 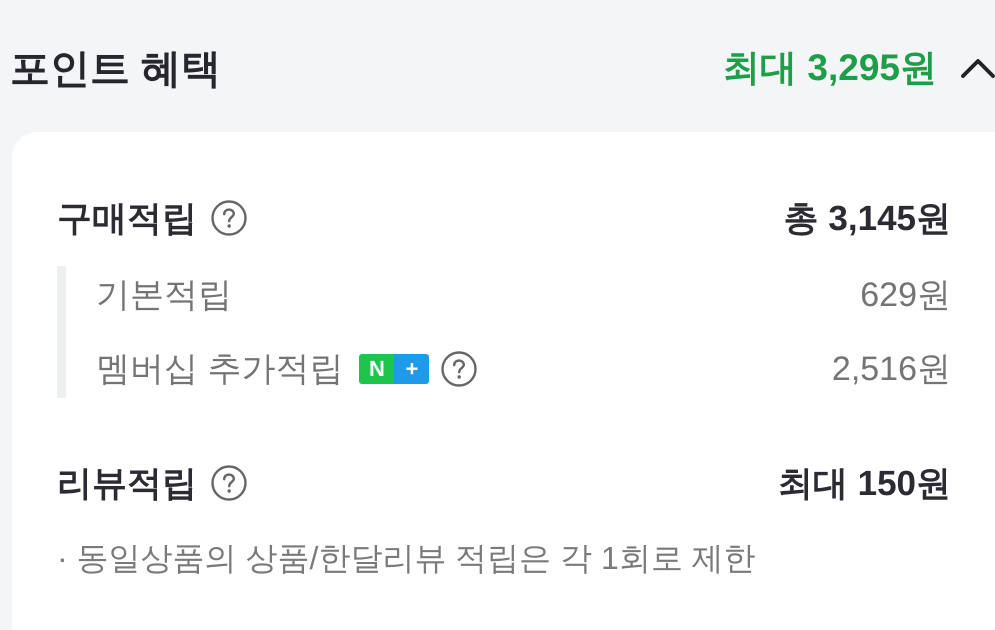 I want to click on accrual-total: 최대 150원, so click(x=864, y=483).